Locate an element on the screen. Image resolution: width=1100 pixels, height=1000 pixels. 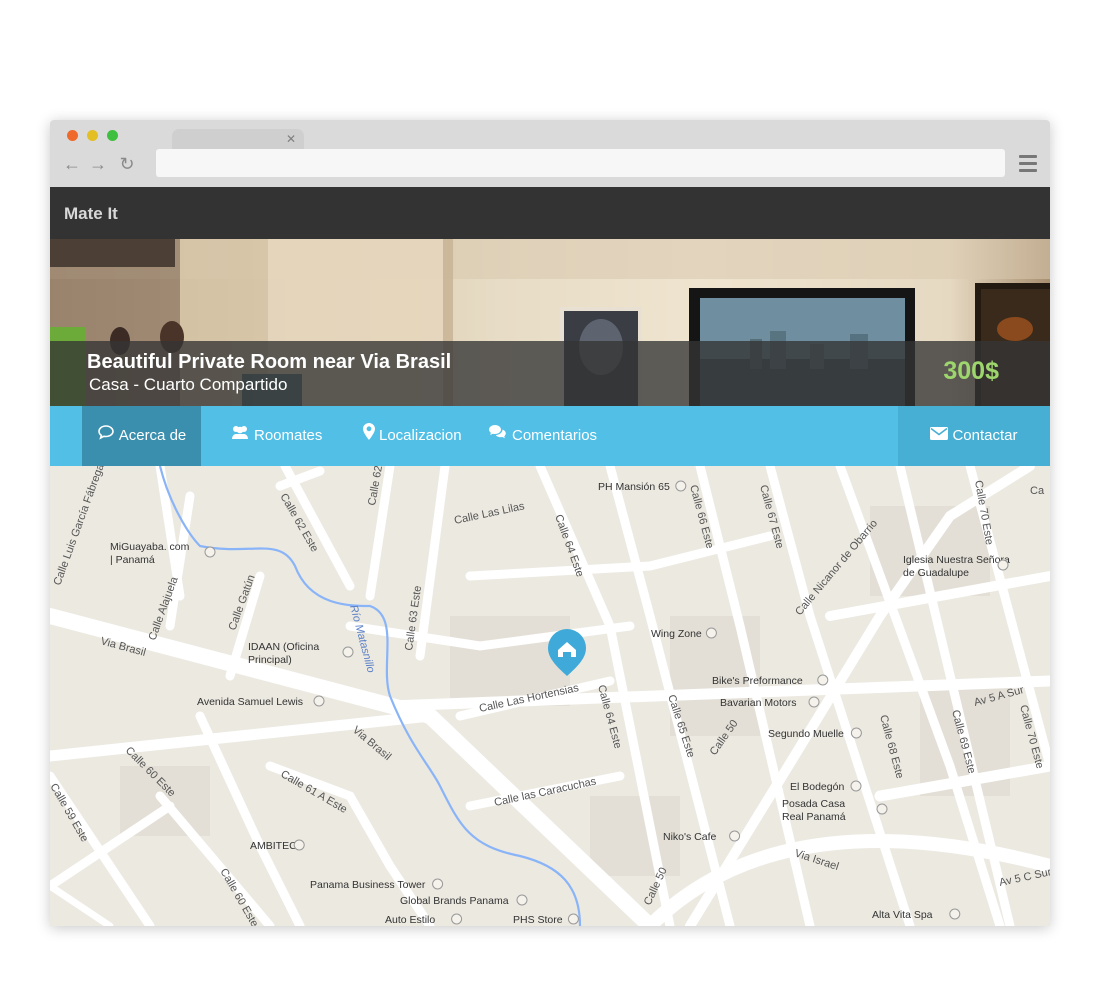
menu-icon is located at coordinates (1028, 165).